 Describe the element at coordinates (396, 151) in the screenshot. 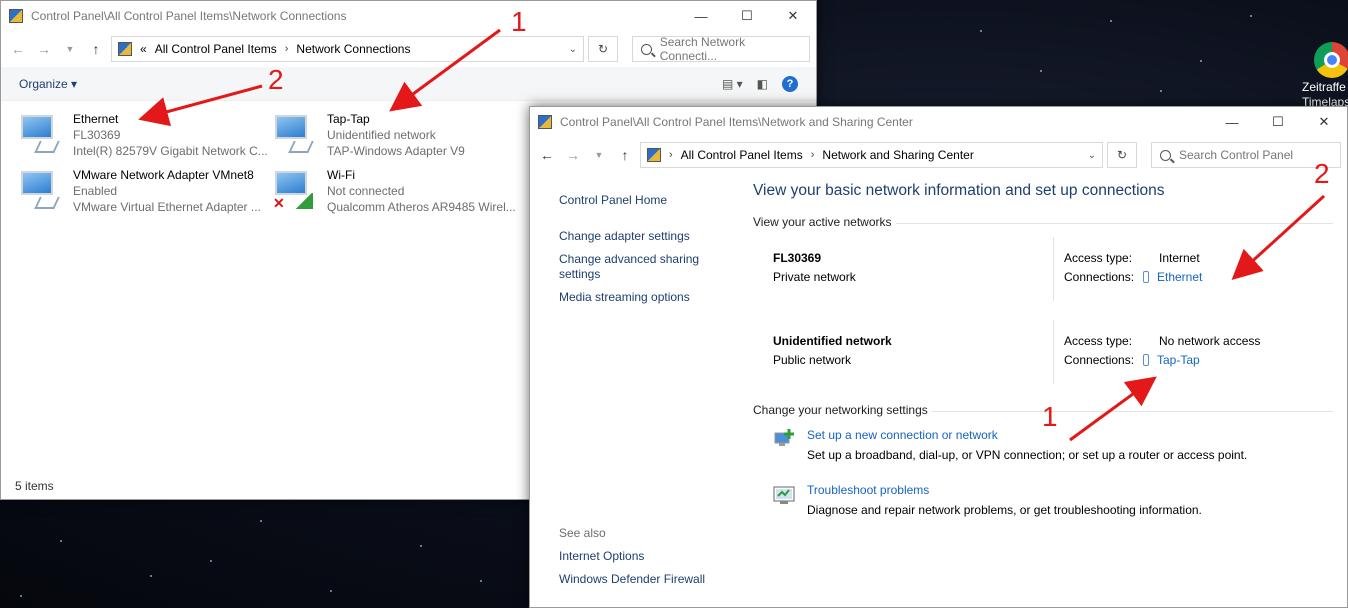

I see `adapter-device: TAP-Windows Adapter V9` at that location.